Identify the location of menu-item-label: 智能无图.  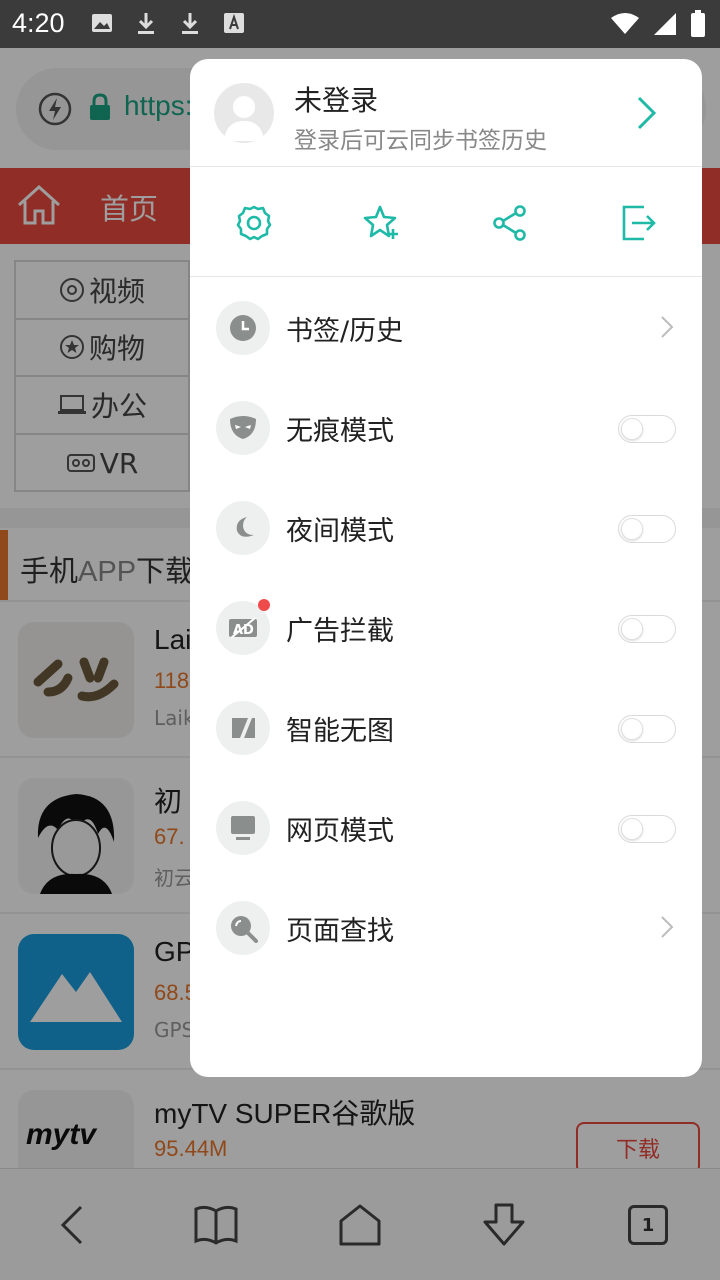
(340, 731).